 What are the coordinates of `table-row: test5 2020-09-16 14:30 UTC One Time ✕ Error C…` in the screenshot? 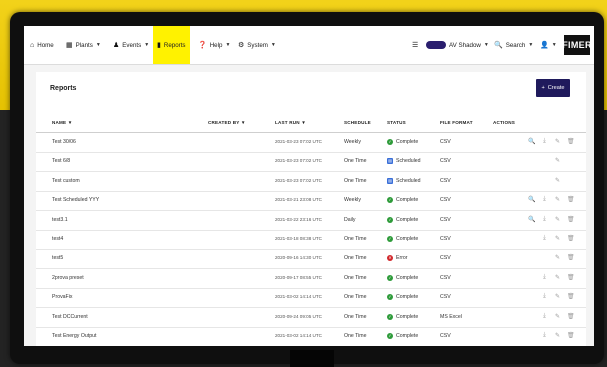 It's located at (311, 259).